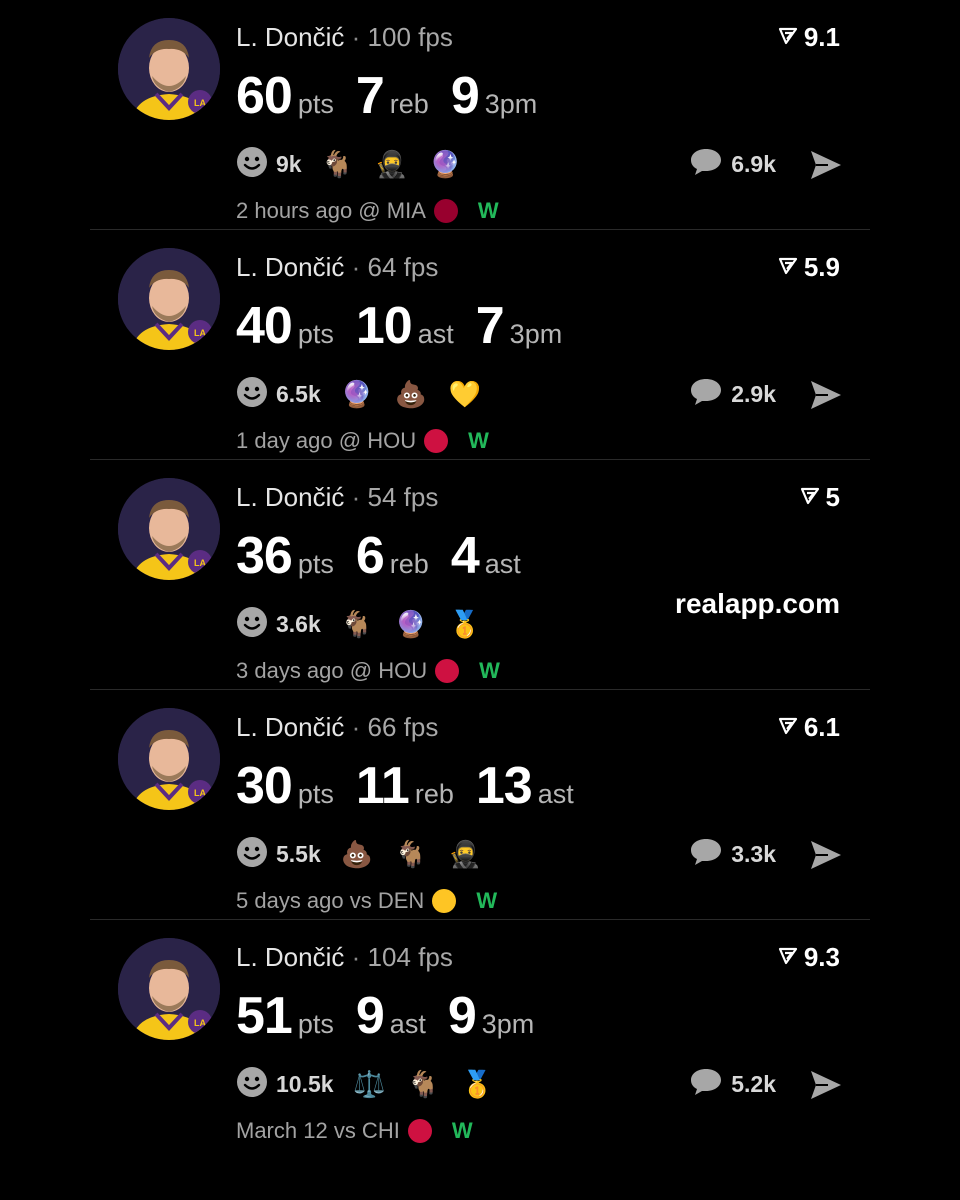  Describe the element at coordinates (809, 727) in the screenshot. I see `rating-badge: 6.1` at that location.